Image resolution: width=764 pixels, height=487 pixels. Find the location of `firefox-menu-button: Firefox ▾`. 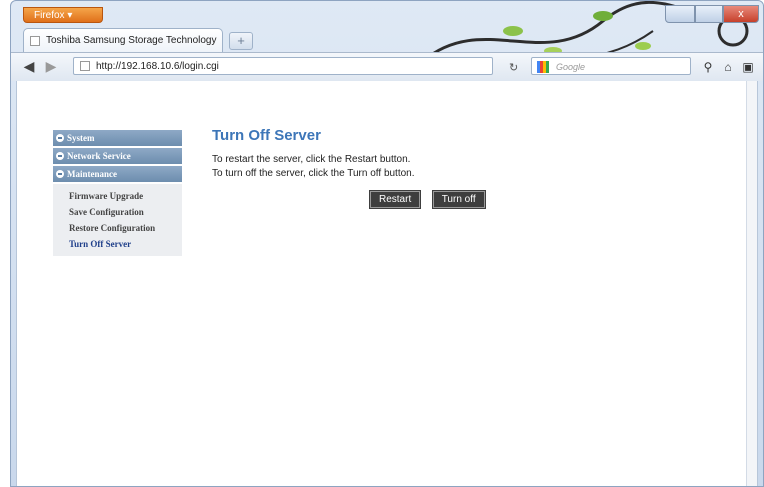

firefox-menu-button: Firefox ▾ is located at coordinates (63, 15).